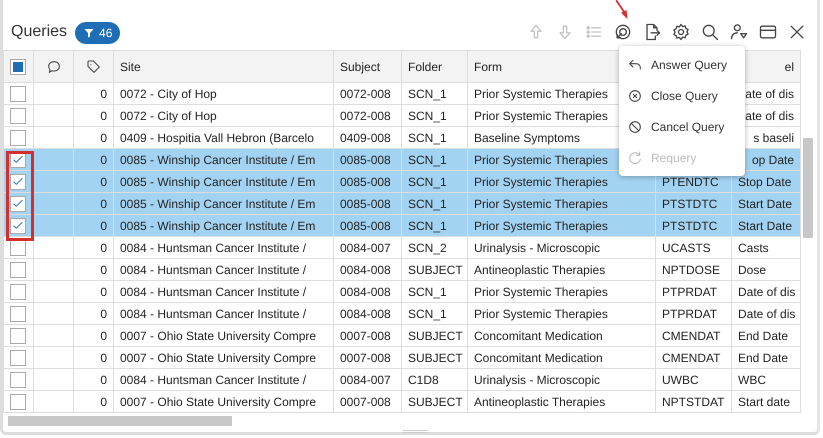 The height and width of the screenshot is (438, 823). What do you see at coordinates (538, 357) in the screenshot?
I see `table-cell: Concomitant Medication` at bounding box center [538, 357].